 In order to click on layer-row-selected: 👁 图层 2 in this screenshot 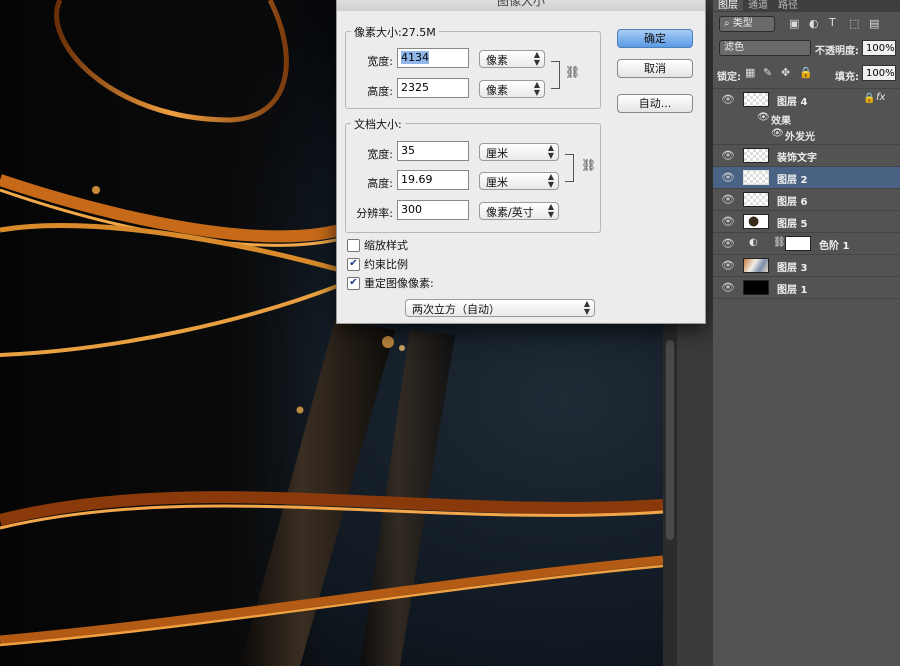, I will do `click(806, 177)`.